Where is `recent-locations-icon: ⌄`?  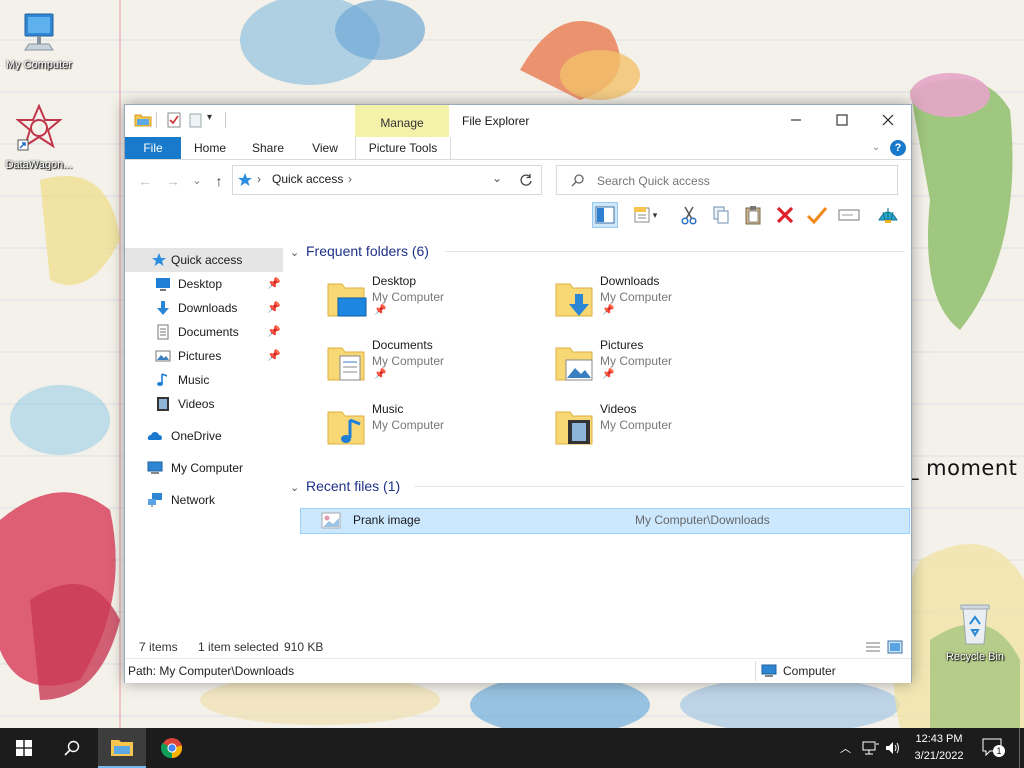 recent-locations-icon: ⌄ is located at coordinates (197, 181).